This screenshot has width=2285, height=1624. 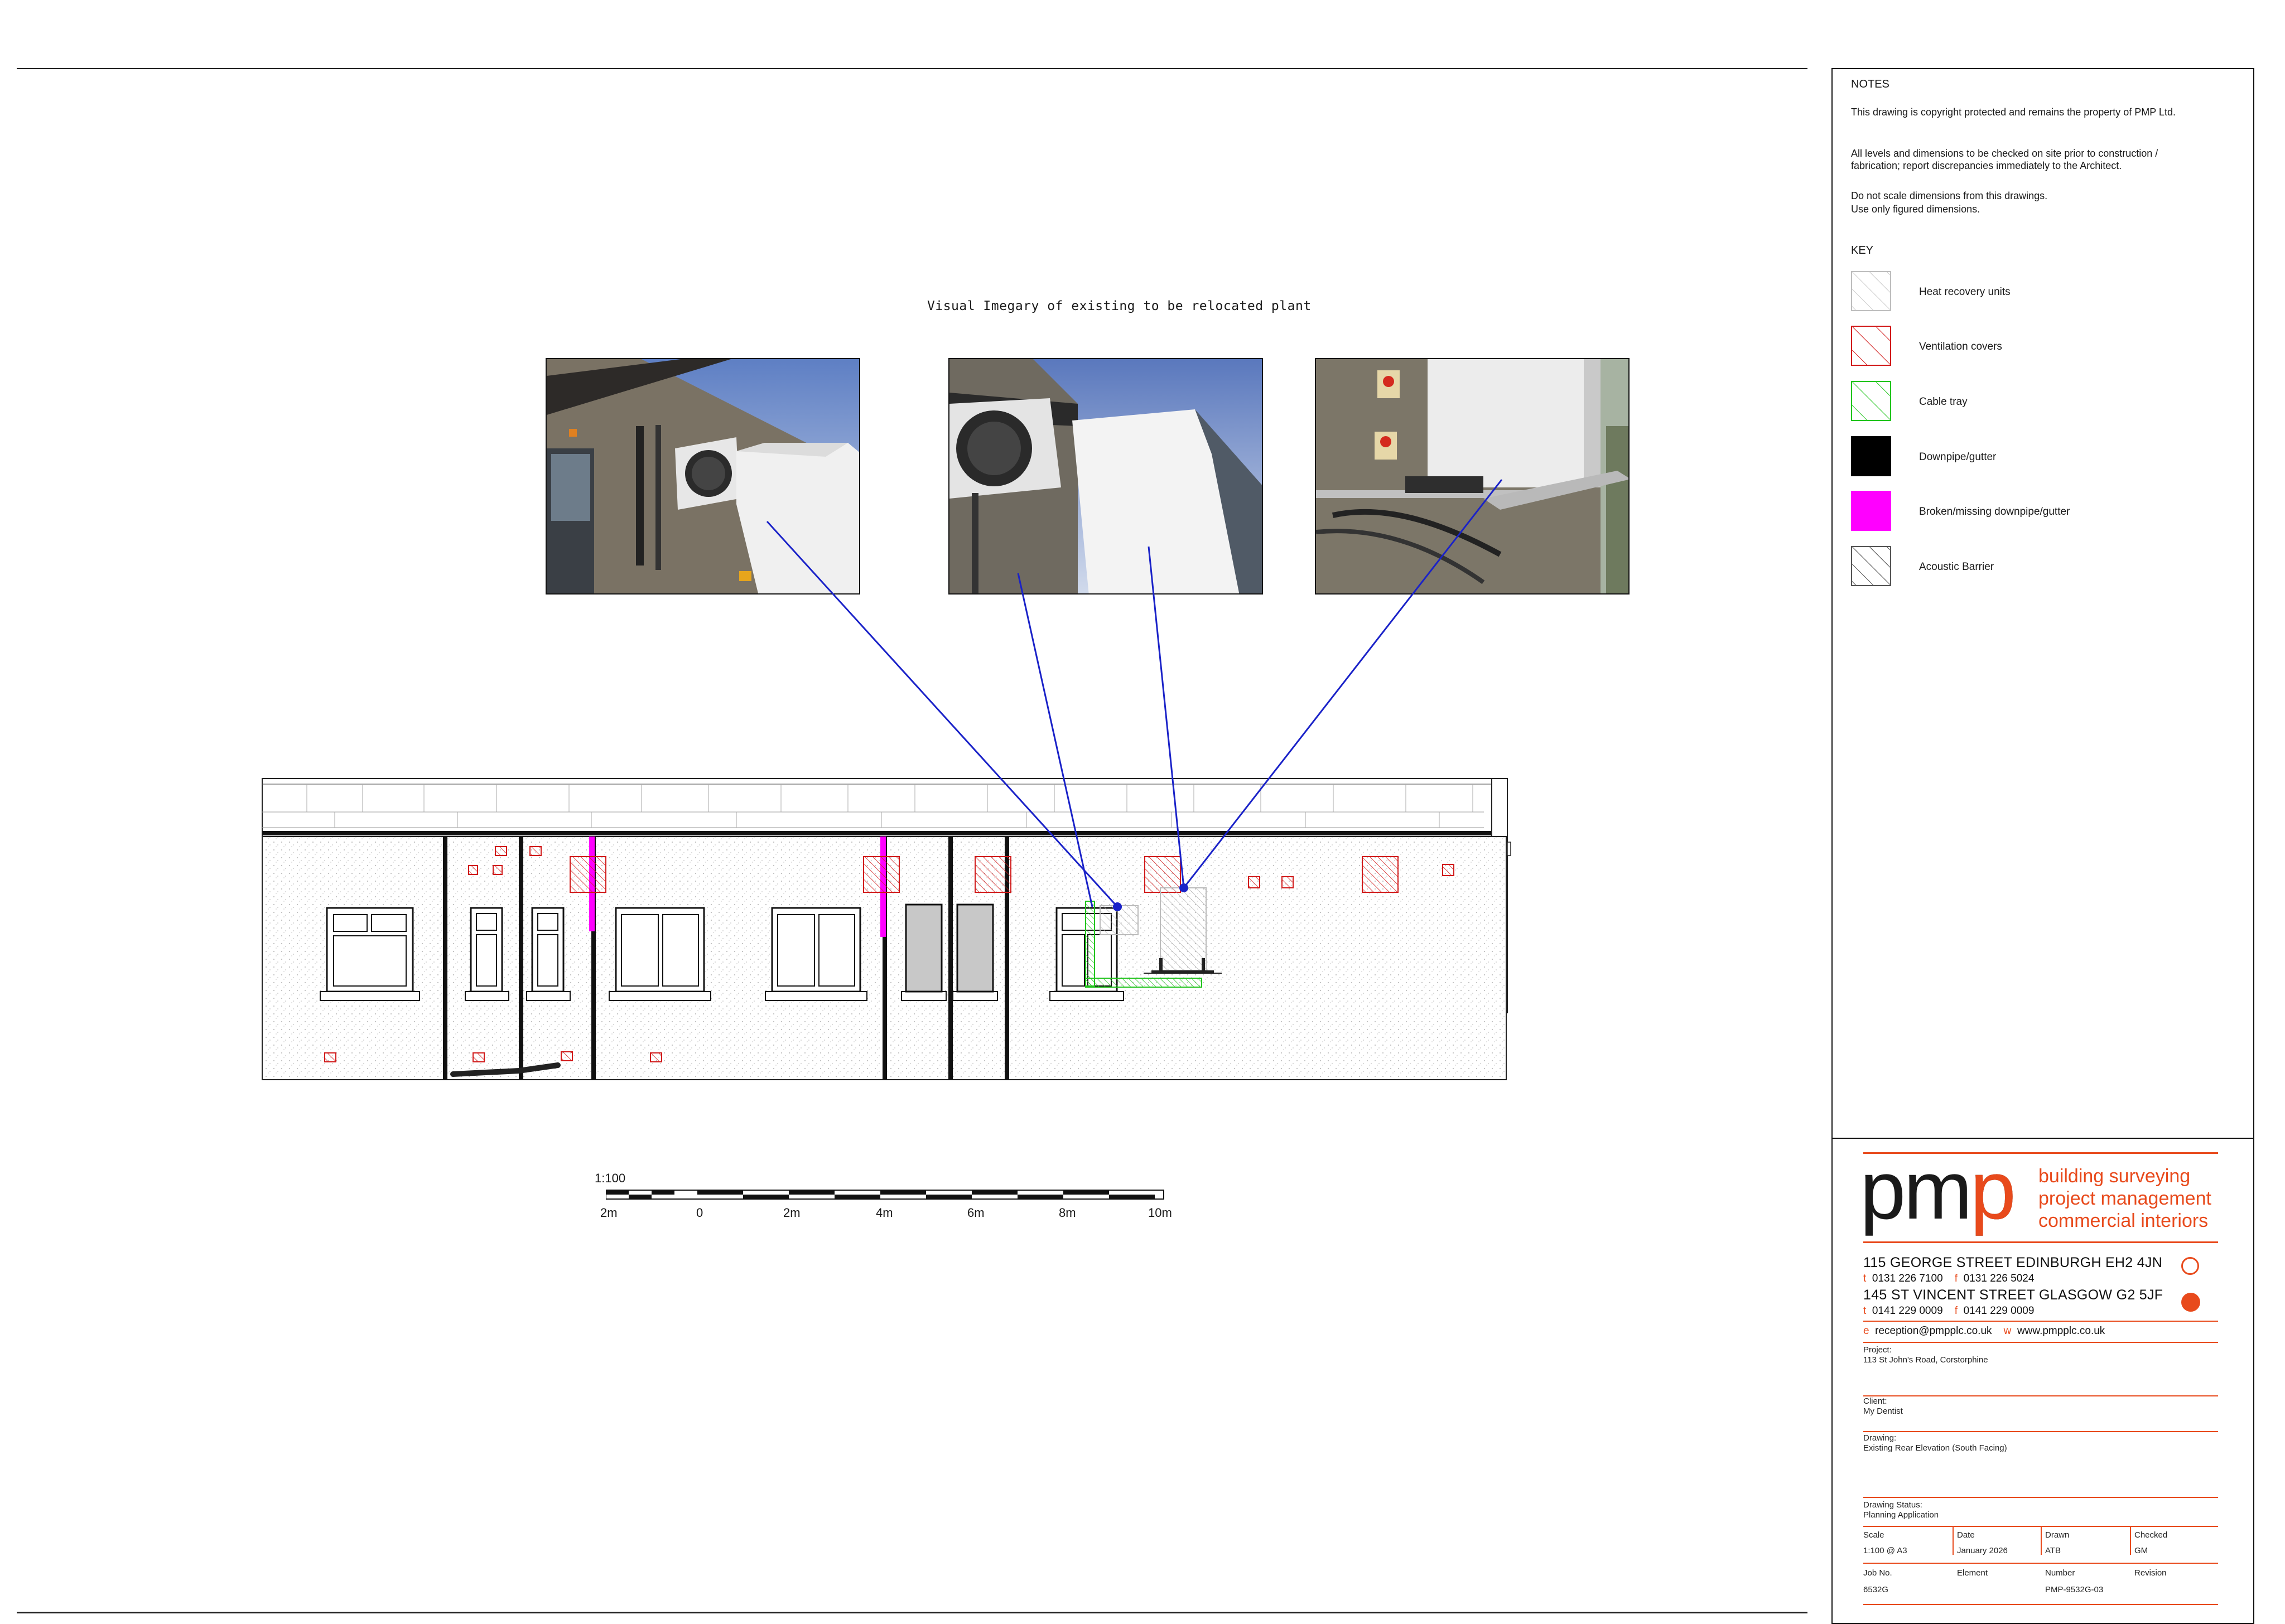 What do you see at coordinates (2190, 1266) in the screenshot?
I see `edinburgh-marker-icon` at bounding box center [2190, 1266].